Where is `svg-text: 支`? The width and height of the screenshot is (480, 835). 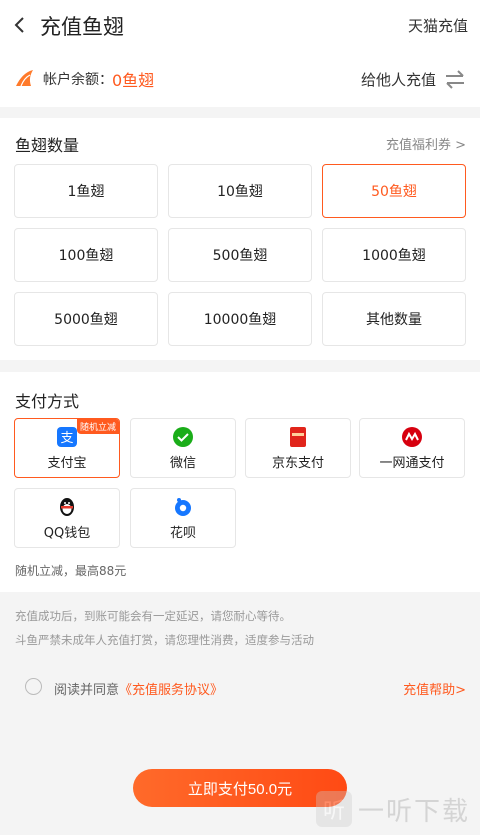 svg-text: 支 is located at coordinates (66, 438).